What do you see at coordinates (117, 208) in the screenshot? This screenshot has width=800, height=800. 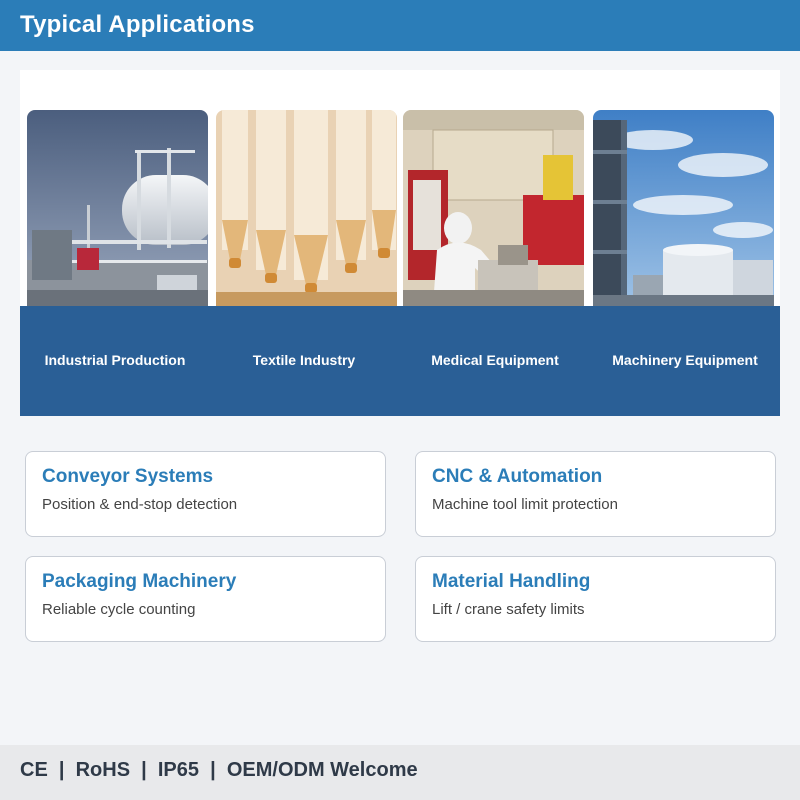 I see `industrial-plant-photo` at bounding box center [117, 208].